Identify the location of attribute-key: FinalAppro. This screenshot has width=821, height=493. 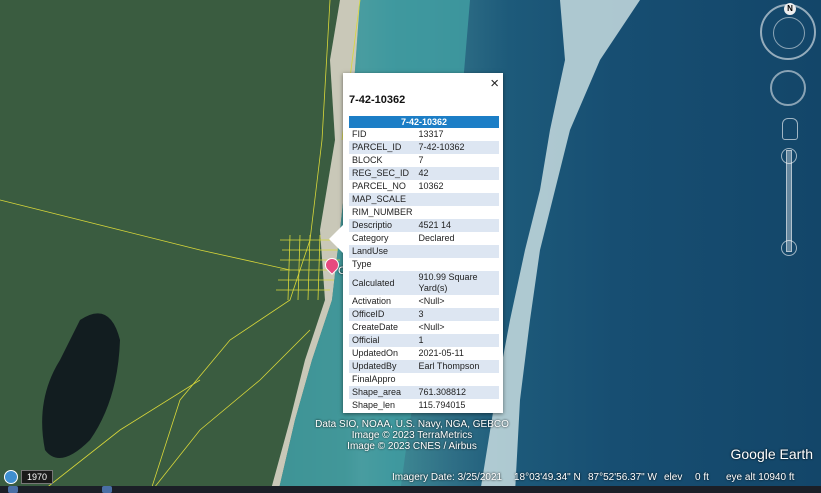
(374, 379).